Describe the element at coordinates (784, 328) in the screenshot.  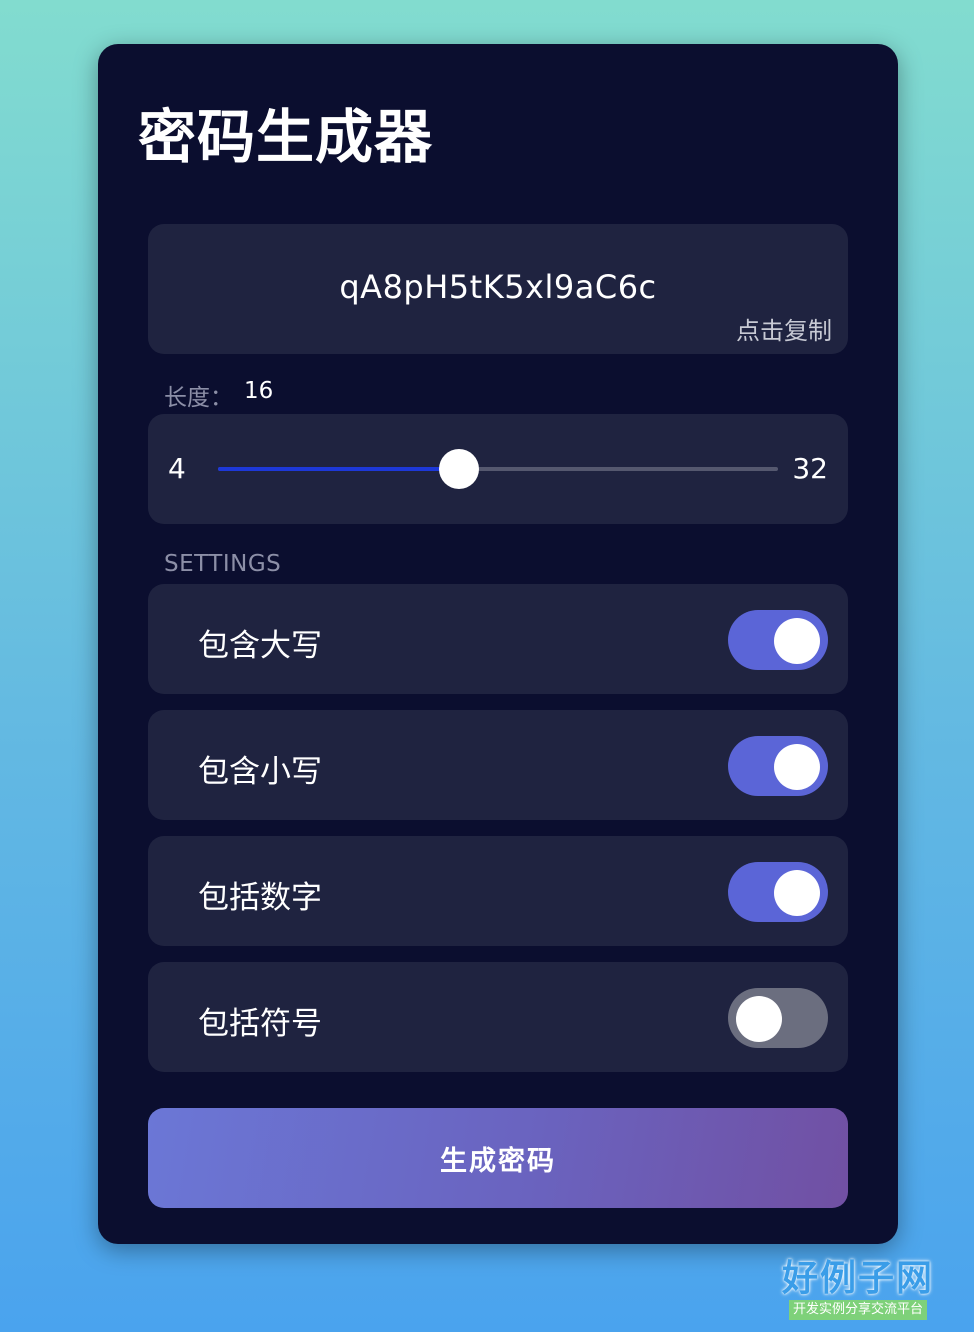
I see `copy-hint: 点击复制` at that location.